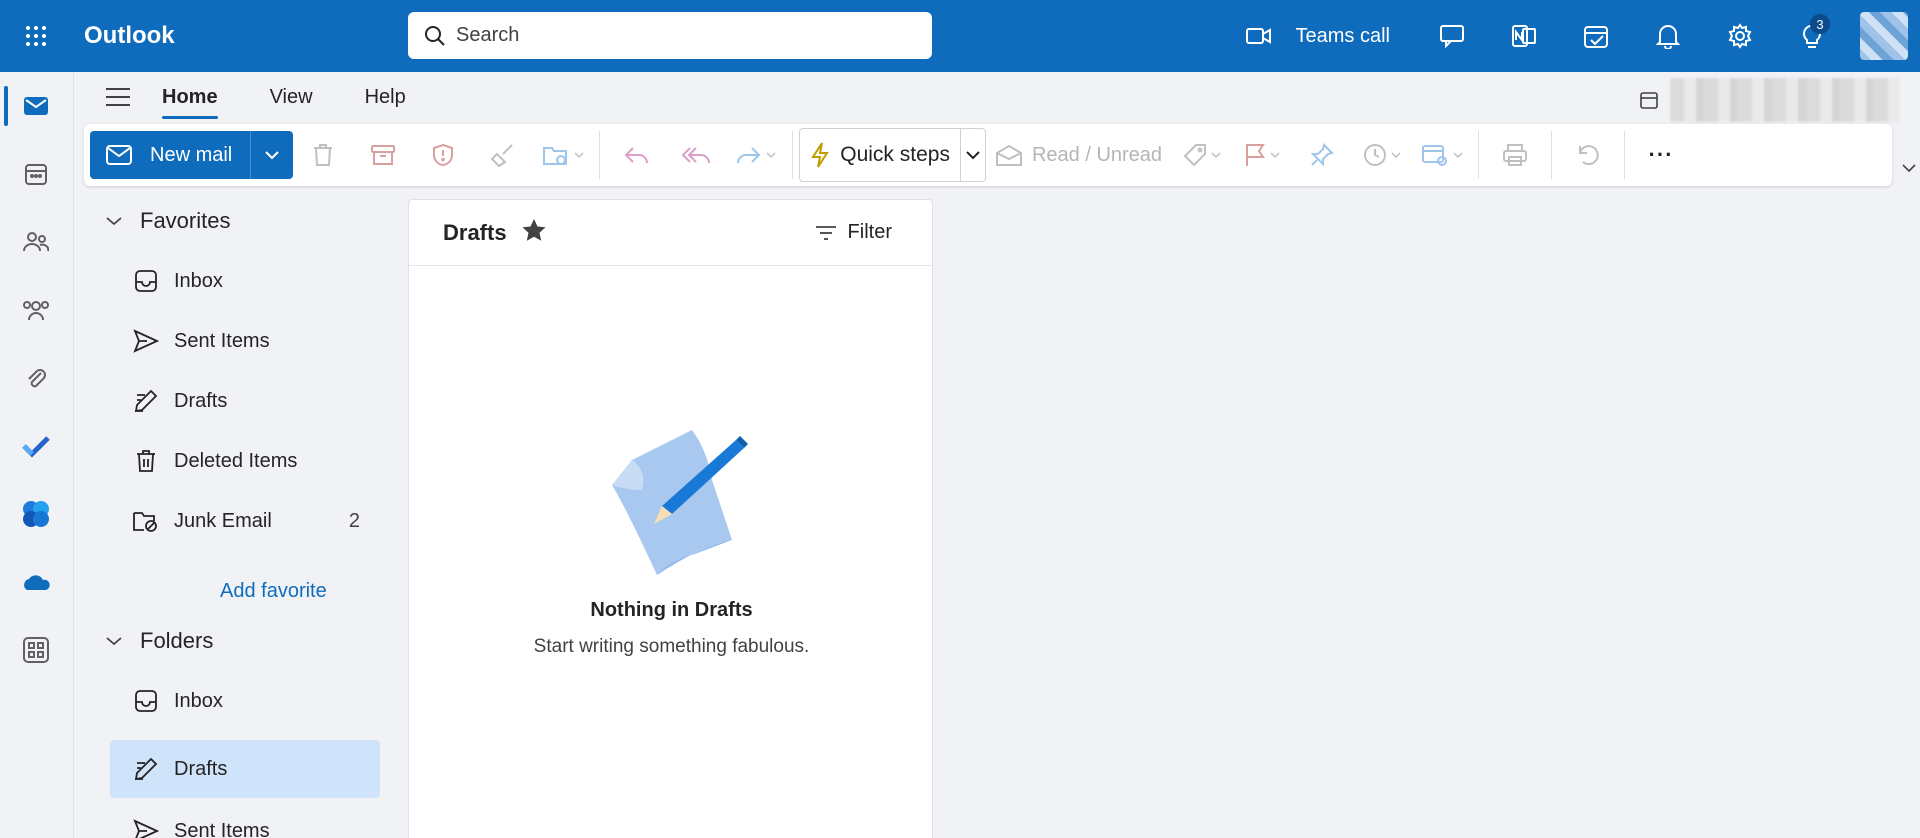  I want to click on microsoft365-icon, so click(36, 514).